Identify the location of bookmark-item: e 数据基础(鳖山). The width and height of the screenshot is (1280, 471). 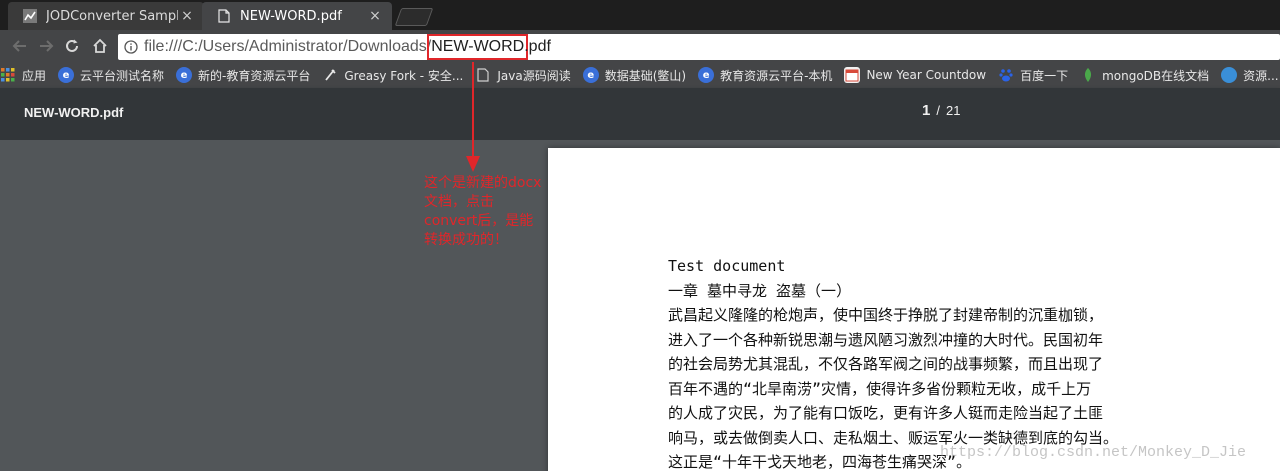
(634, 75).